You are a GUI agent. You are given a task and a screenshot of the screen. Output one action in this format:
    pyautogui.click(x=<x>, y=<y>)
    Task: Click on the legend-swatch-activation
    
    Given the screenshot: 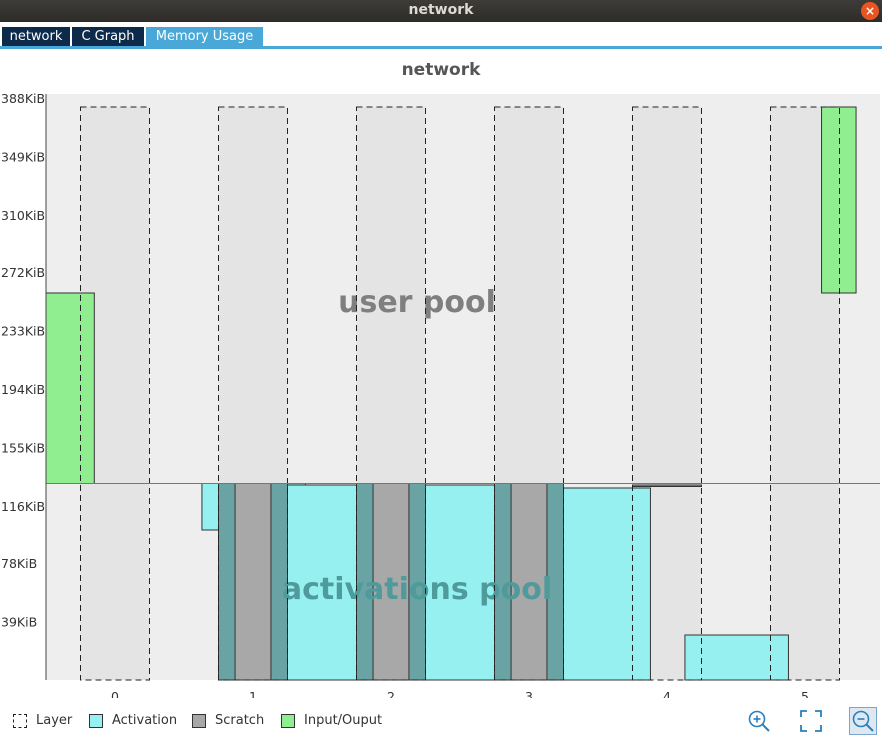 What is the action you would take?
    pyautogui.click(x=96, y=721)
    